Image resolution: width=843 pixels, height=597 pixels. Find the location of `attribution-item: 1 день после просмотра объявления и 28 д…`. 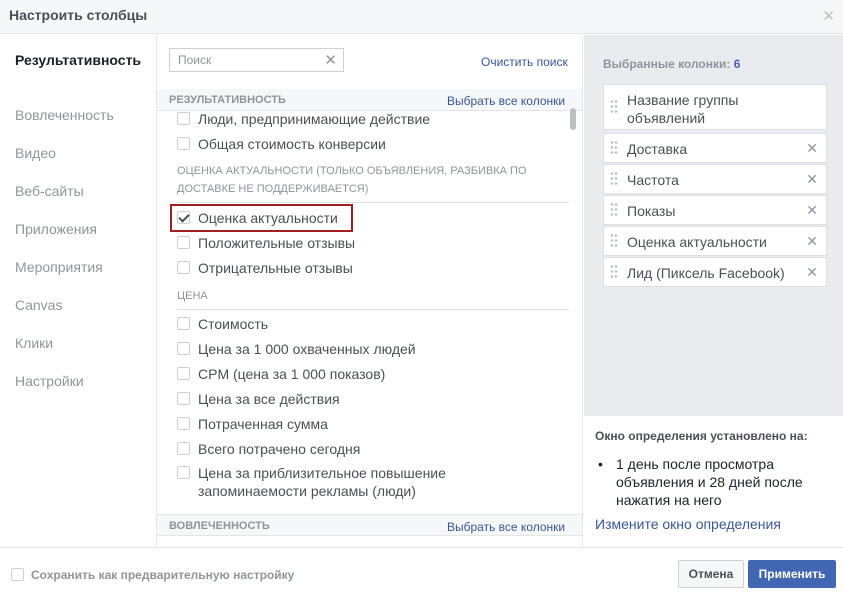

attribution-item: 1 день после просмотра объявления и 28 д… is located at coordinates (709, 482).